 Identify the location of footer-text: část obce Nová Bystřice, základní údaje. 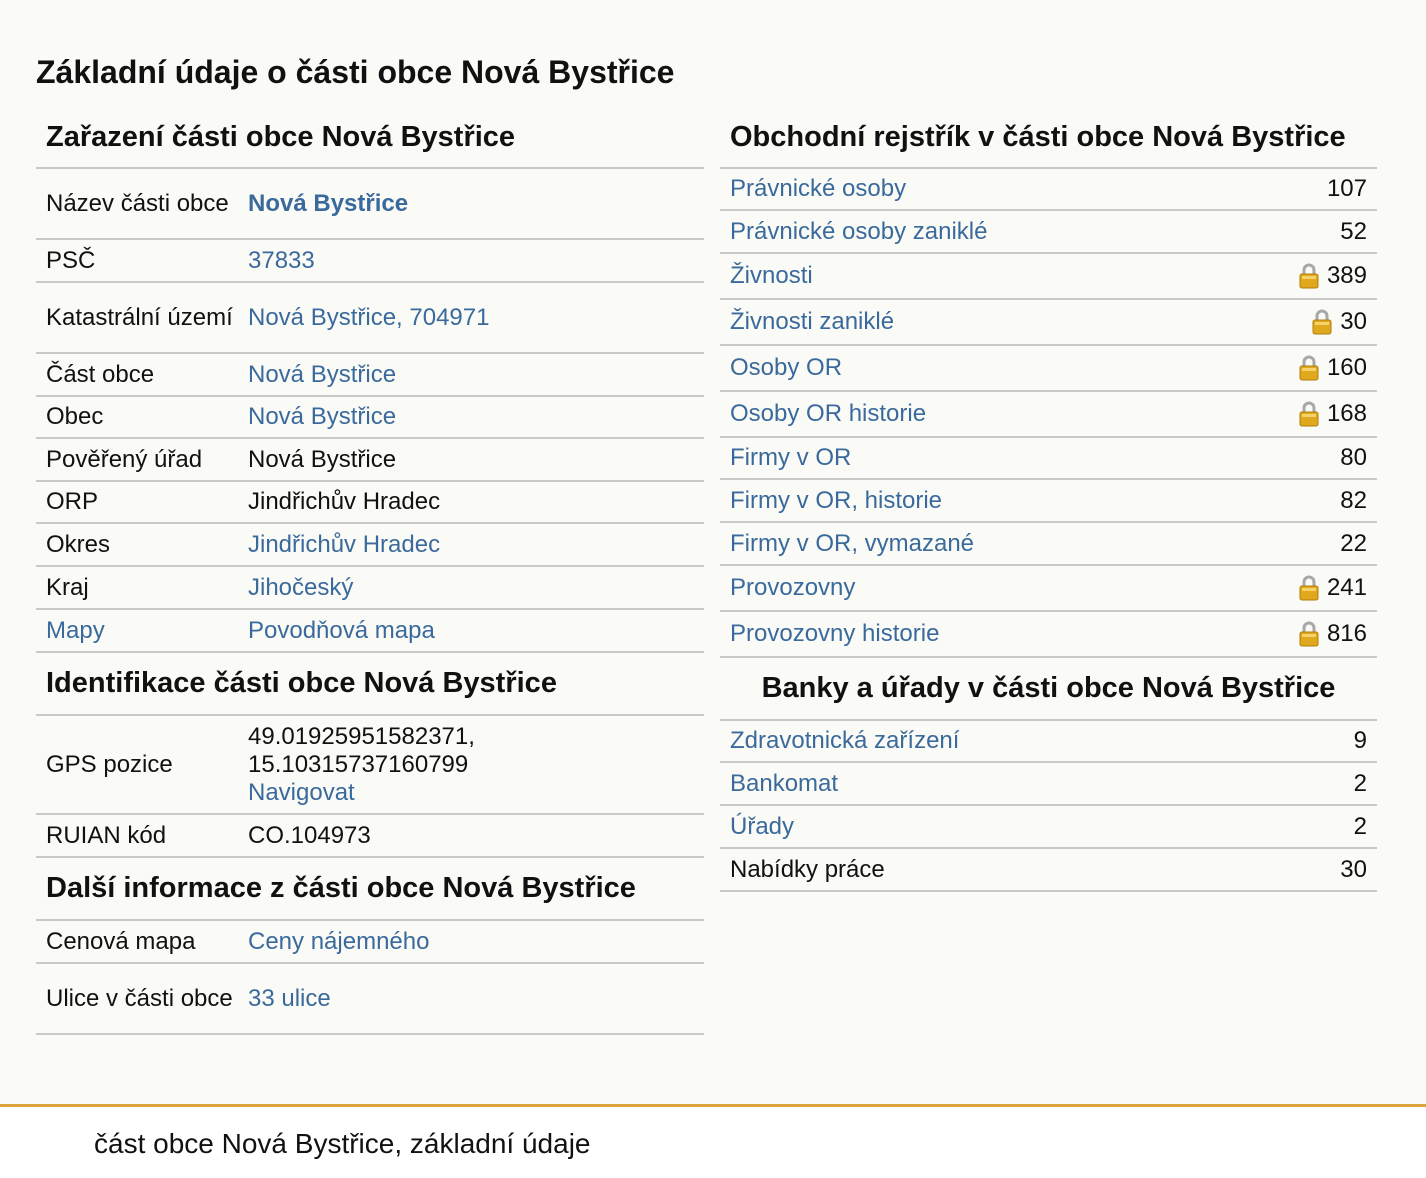
(342, 1143).